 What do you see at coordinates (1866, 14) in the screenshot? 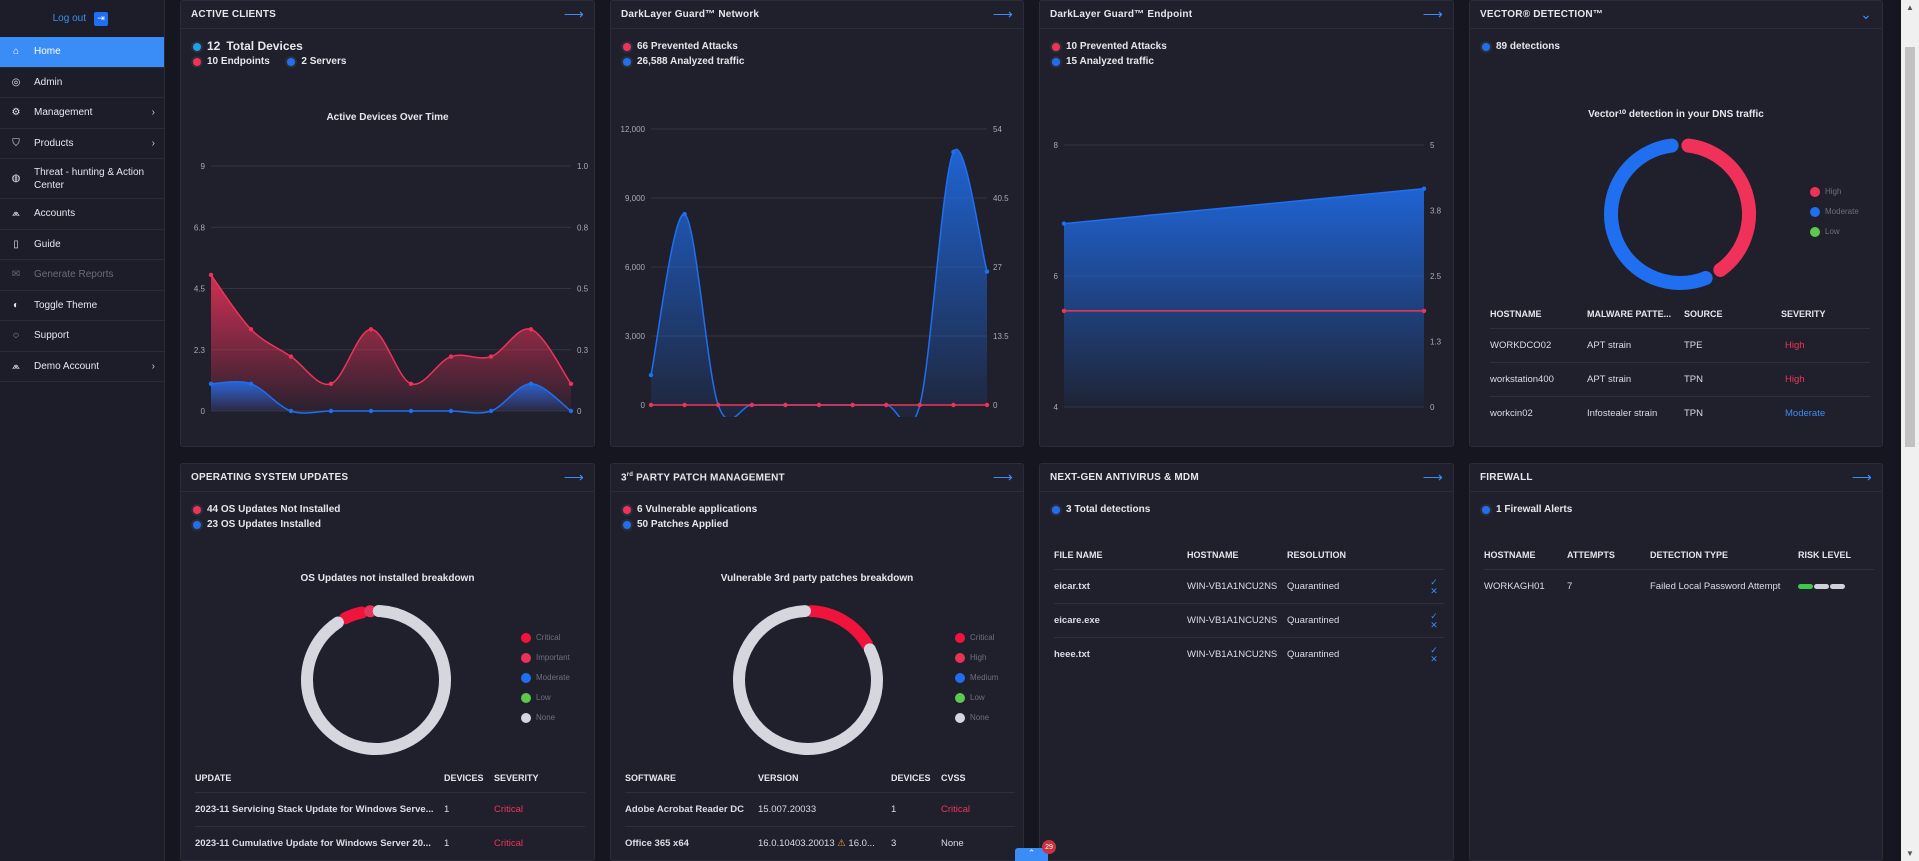
I see `chevron-down-icon: ⌄` at bounding box center [1866, 14].